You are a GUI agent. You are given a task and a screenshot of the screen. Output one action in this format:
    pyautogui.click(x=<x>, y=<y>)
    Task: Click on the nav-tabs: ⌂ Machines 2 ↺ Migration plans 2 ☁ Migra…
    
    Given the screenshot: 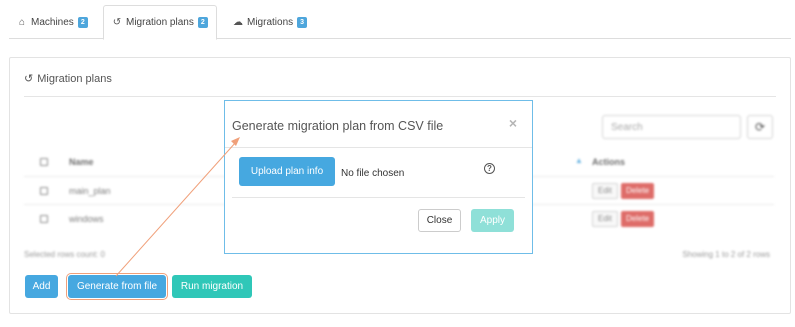 What is the action you would take?
    pyautogui.click(x=400, y=22)
    